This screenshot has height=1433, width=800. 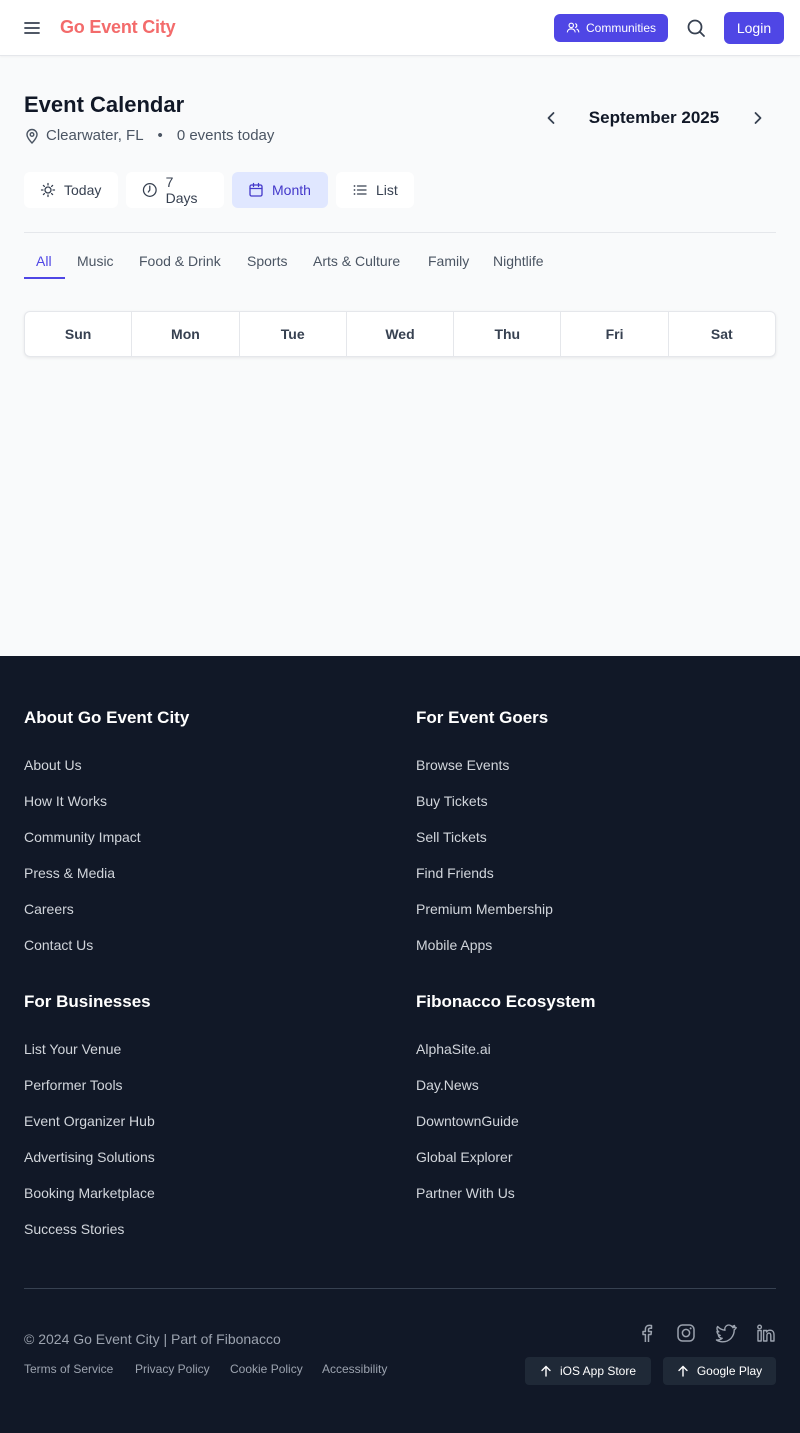 I want to click on category-tab-family: Family, so click(x=448, y=261).